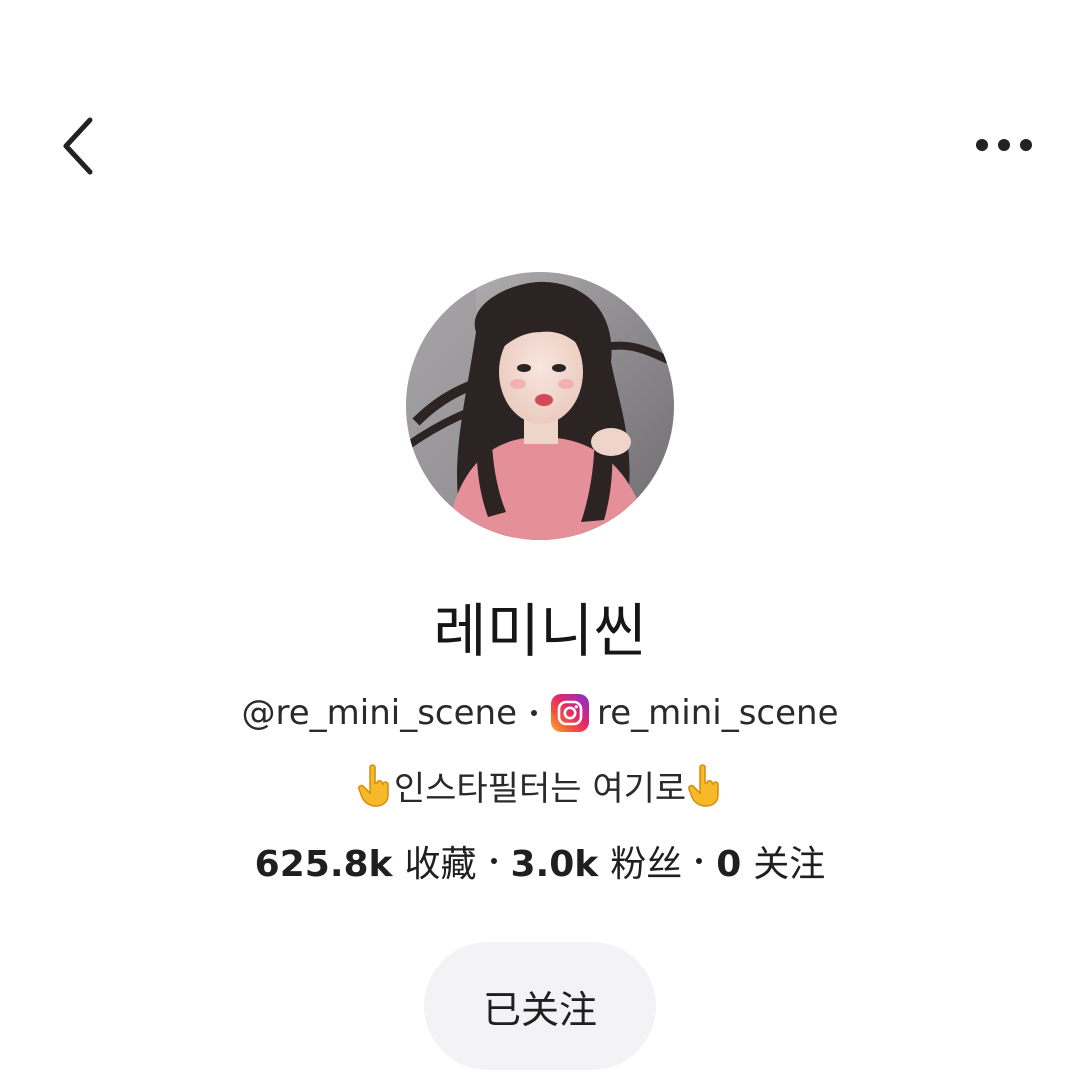  Describe the element at coordinates (789, 864) in the screenshot. I see `stat-label: 关注` at that location.